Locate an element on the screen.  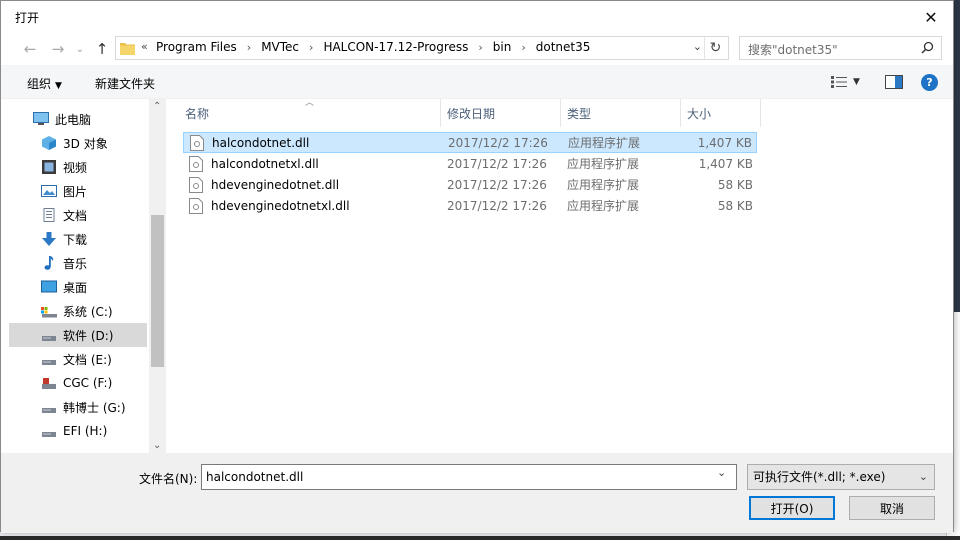
column-header-size: 大小 is located at coordinates (721, 113).